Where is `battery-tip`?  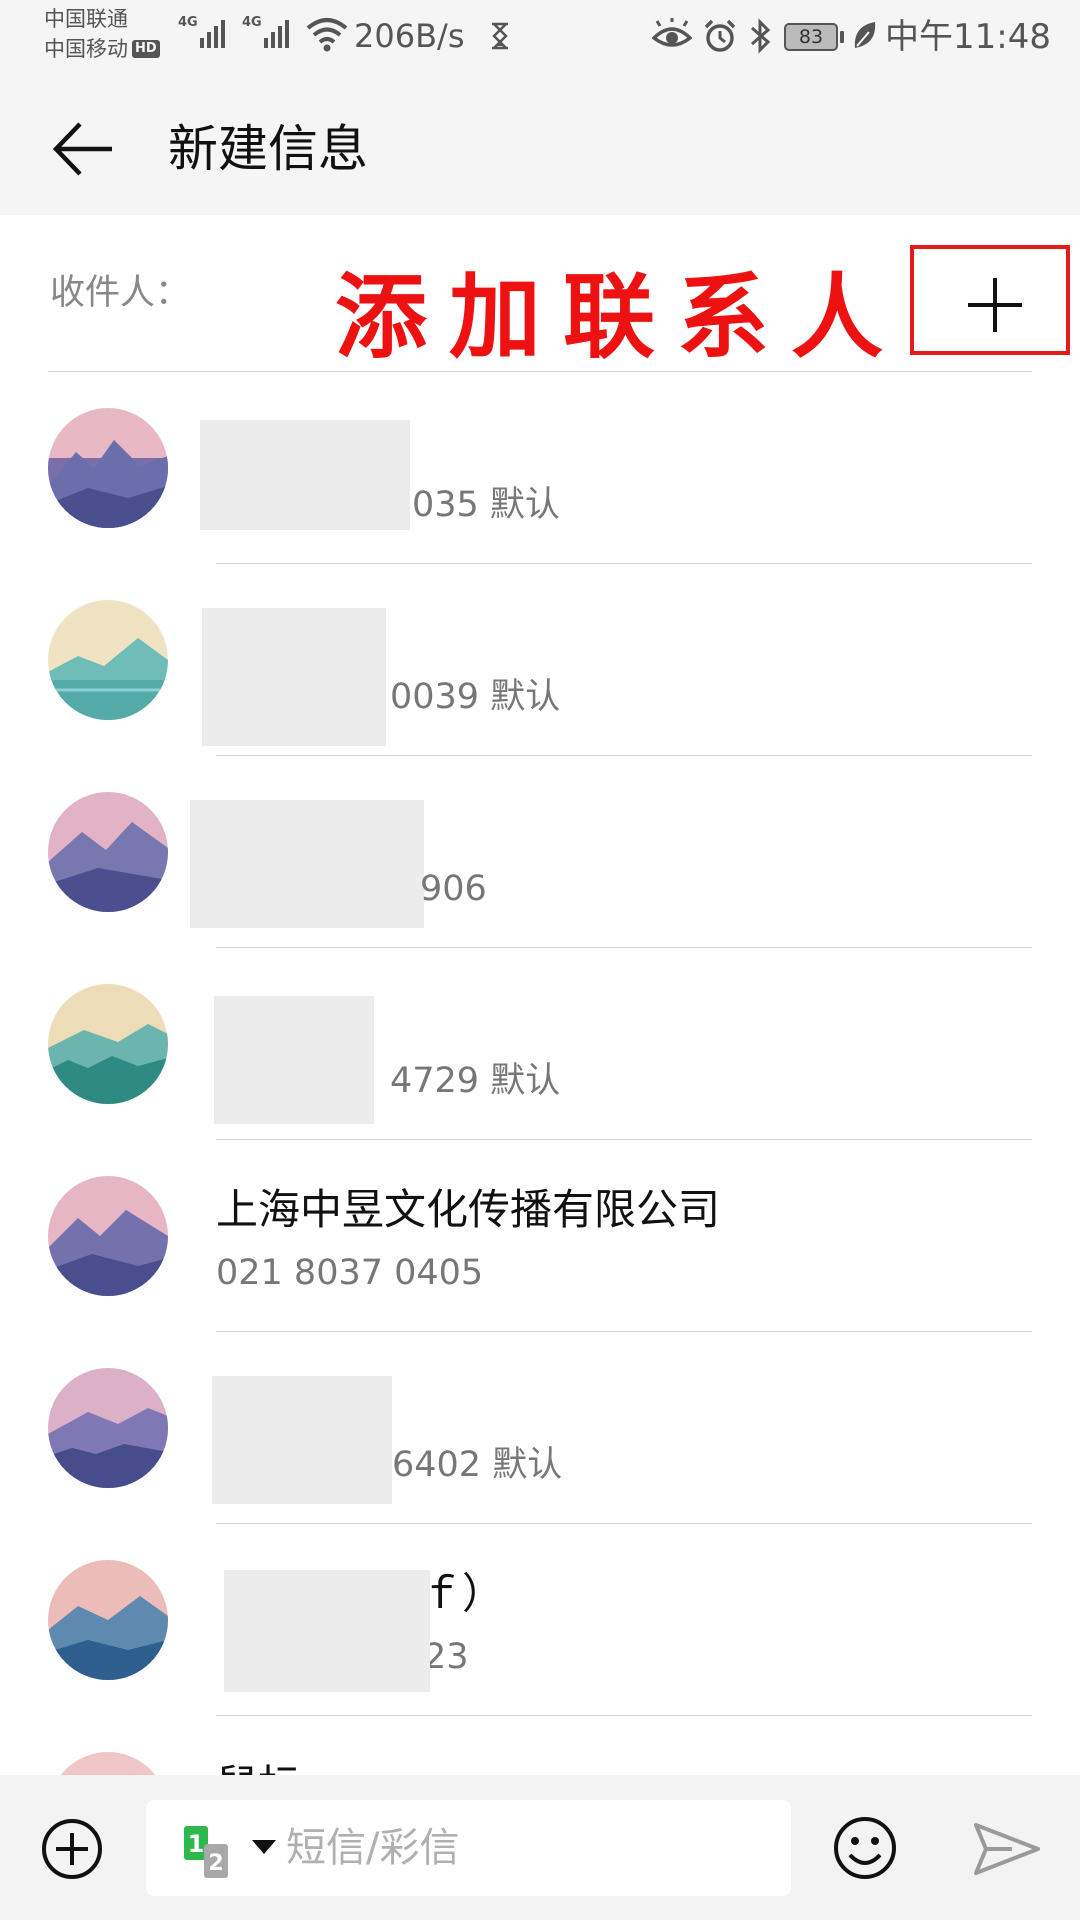
battery-tip is located at coordinates (842, 37).